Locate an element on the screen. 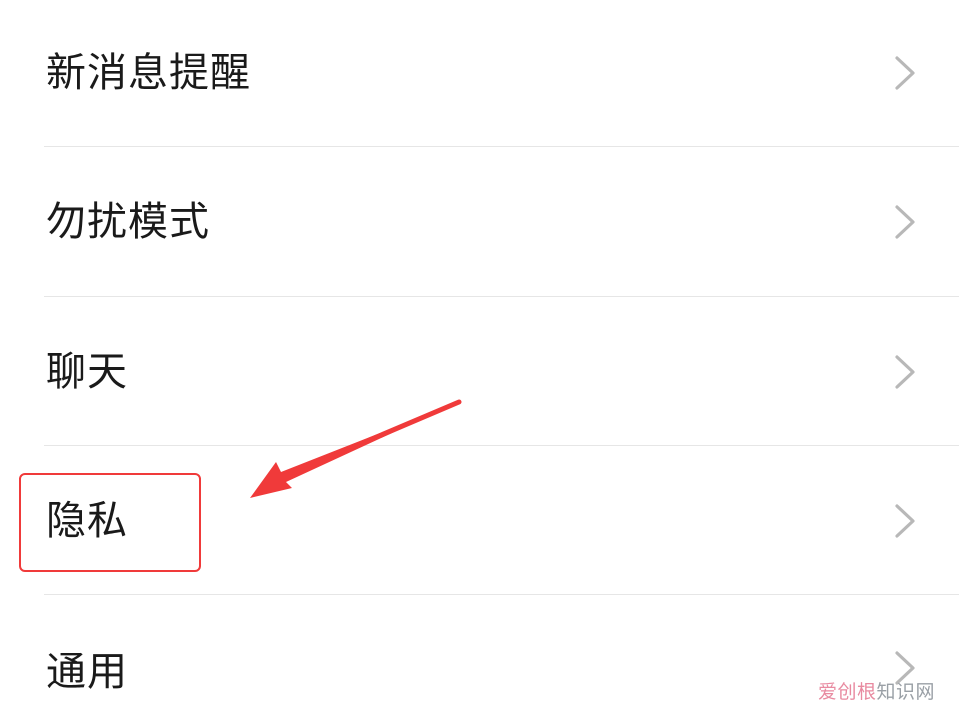 Image resolution: width=959 pixels, height=714 pixels. settings-item-label: 通用 is located at coordinates (87, 672).